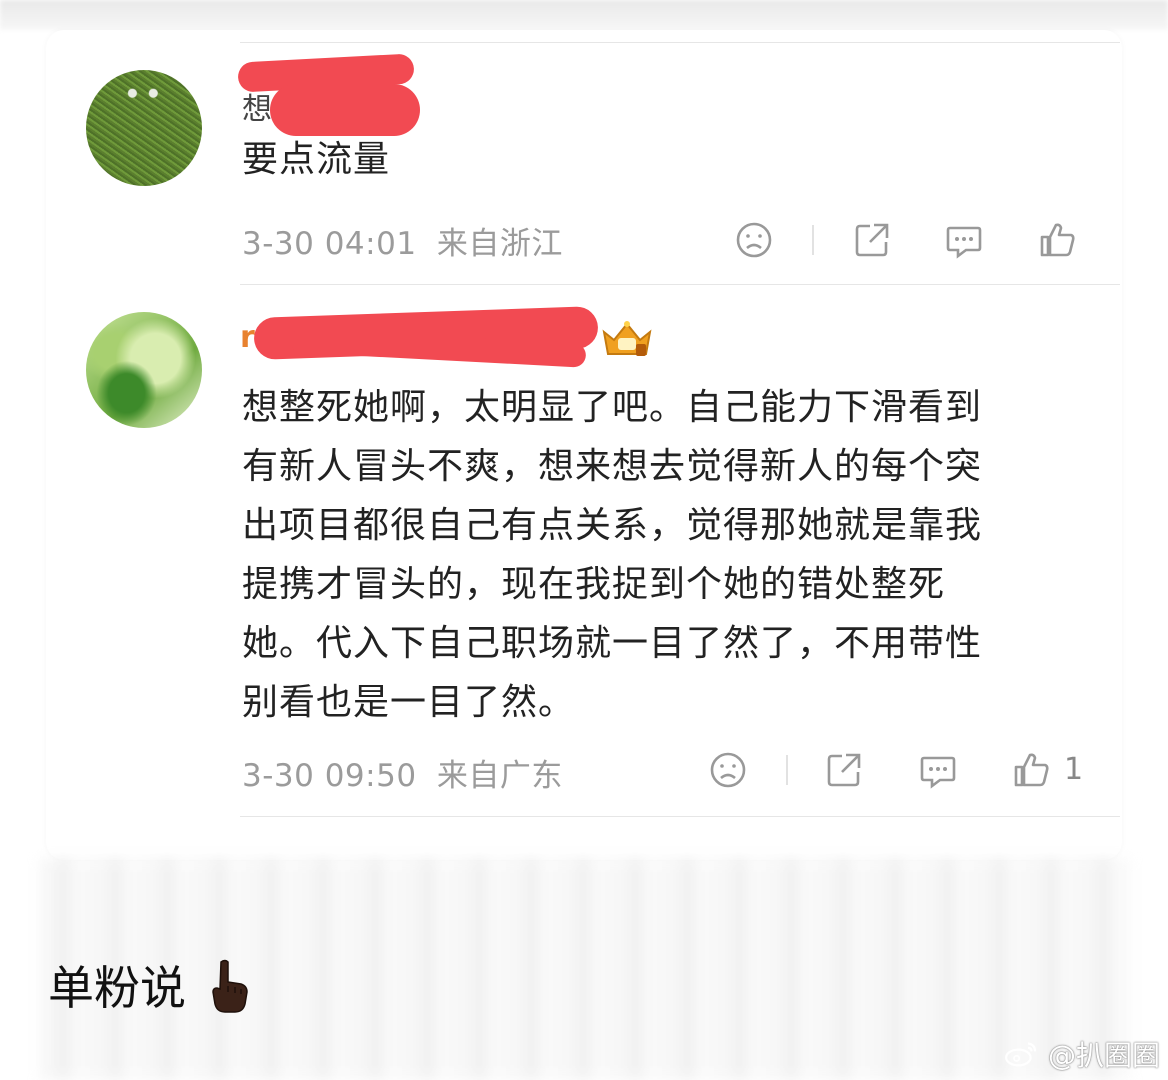  Describe the element at coordinates (229, 991) in the screenshot. I see `pointing-up-hand-icon` at that location.